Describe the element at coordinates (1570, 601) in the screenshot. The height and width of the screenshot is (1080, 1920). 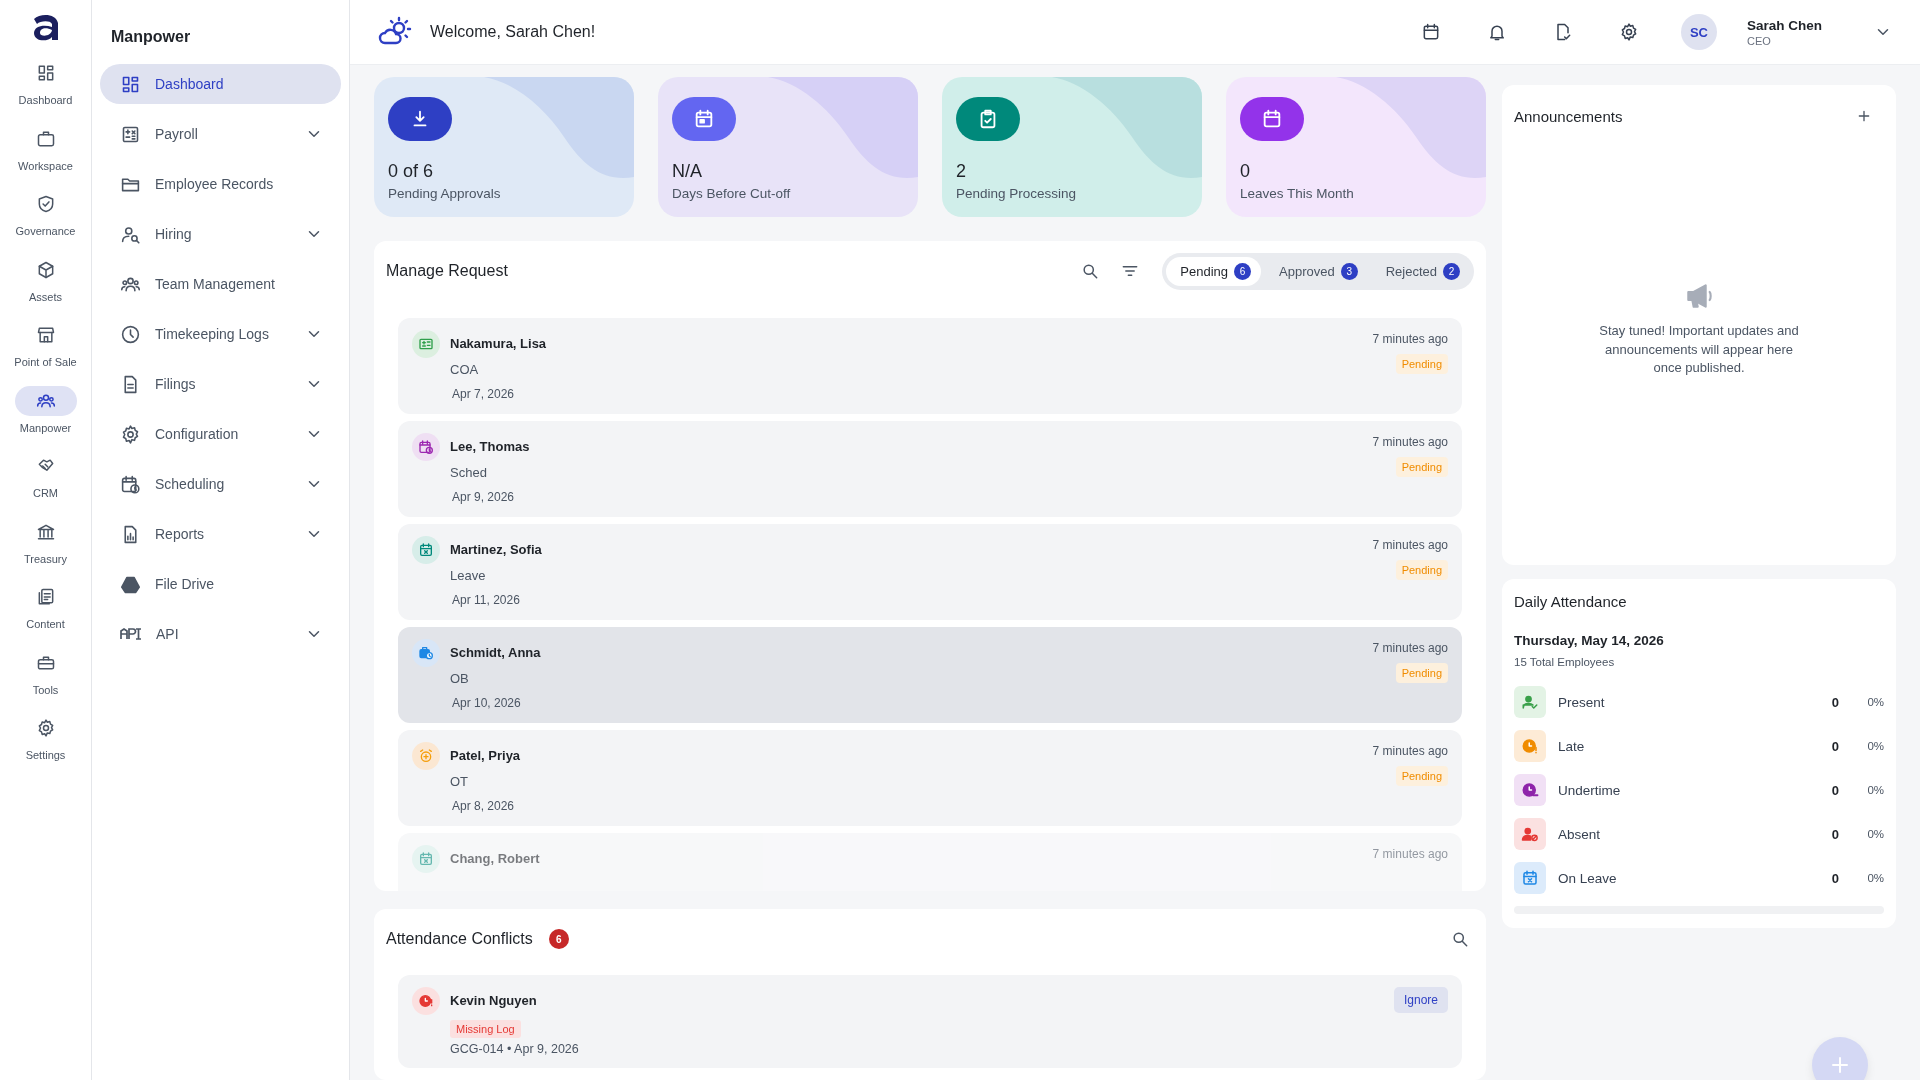
I see `panel-title: Daily Attendance` at that location.